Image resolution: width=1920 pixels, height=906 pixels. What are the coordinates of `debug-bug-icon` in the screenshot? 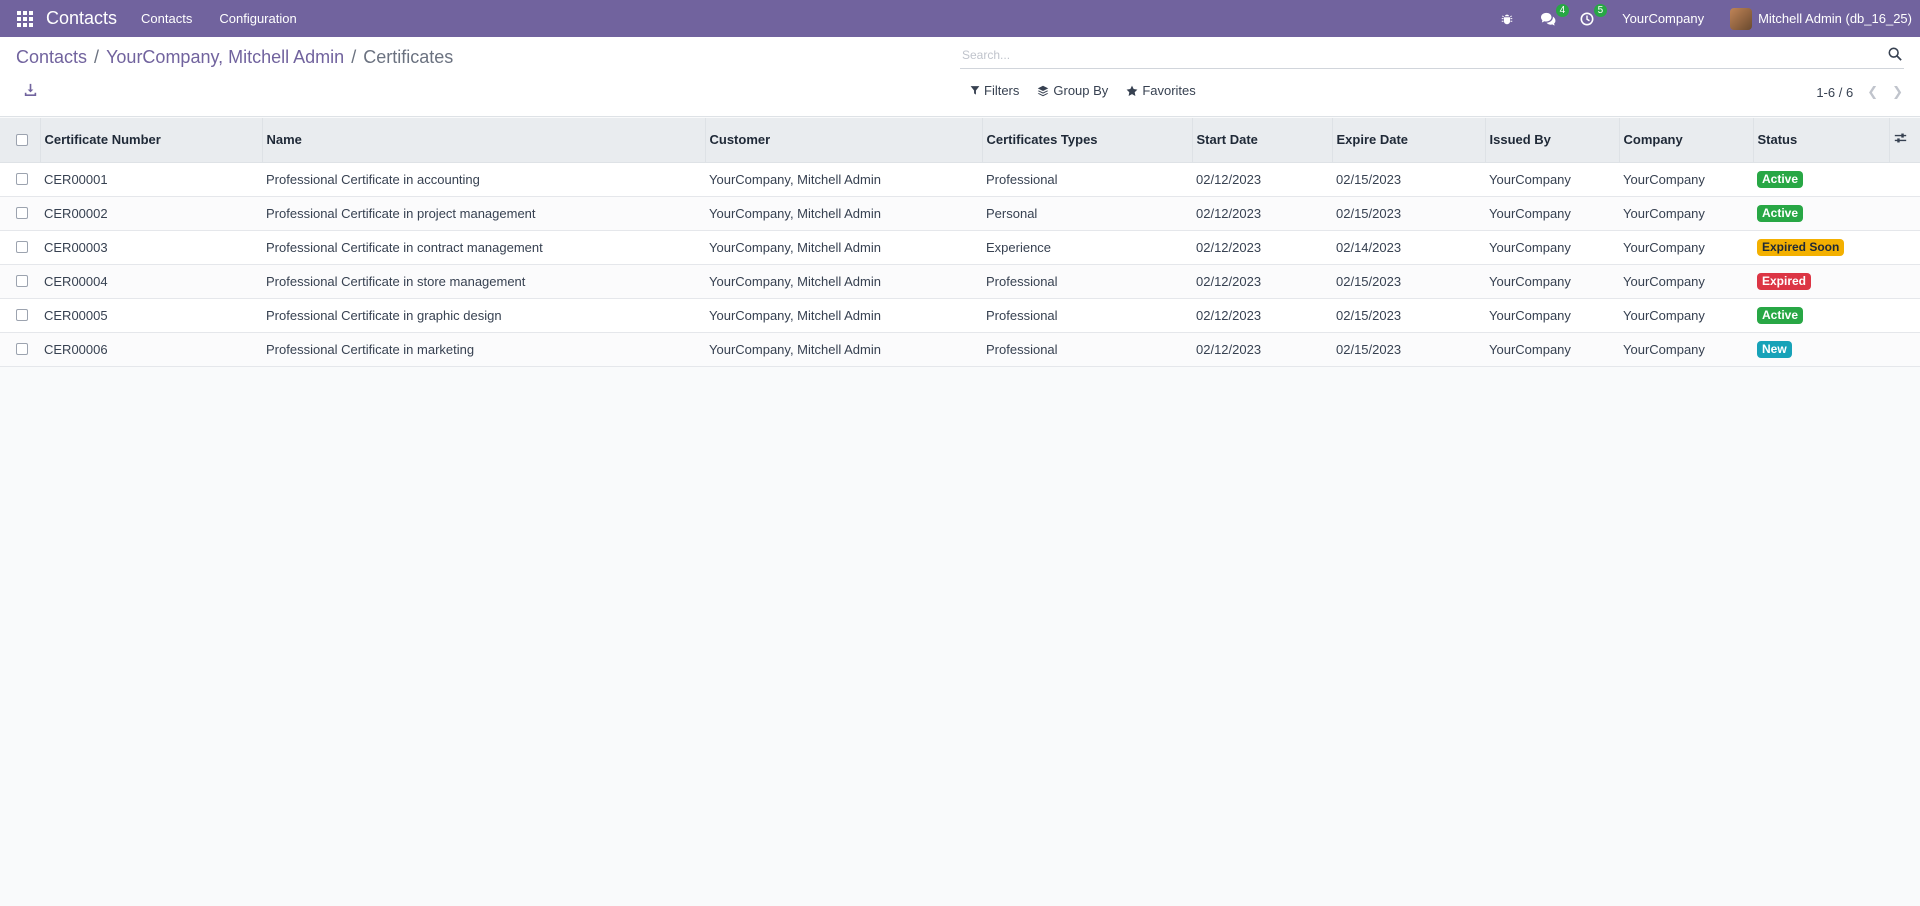 It's located at (1507, 19).